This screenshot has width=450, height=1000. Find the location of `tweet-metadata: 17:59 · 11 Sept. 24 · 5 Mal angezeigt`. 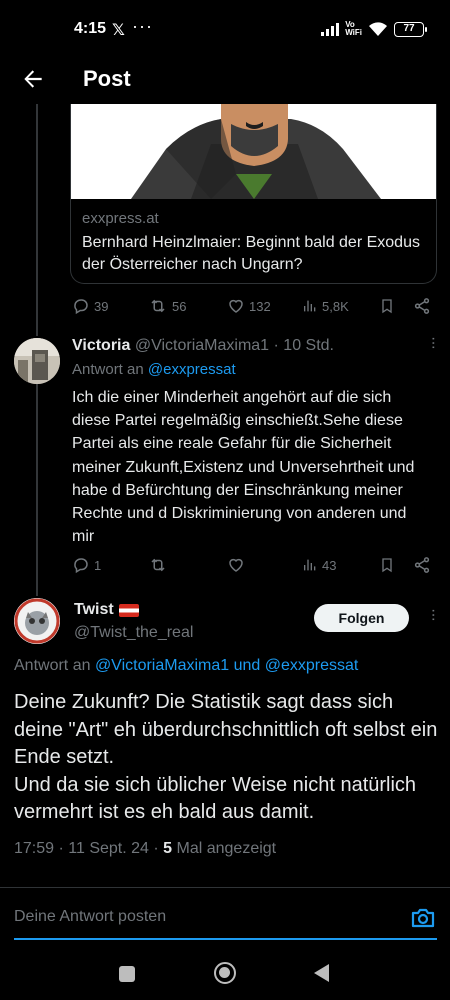

tweet-metadata: 17:59 · 11 Sept. 24 · 5 Mal angezeigt is located at coordinates (145, 848).